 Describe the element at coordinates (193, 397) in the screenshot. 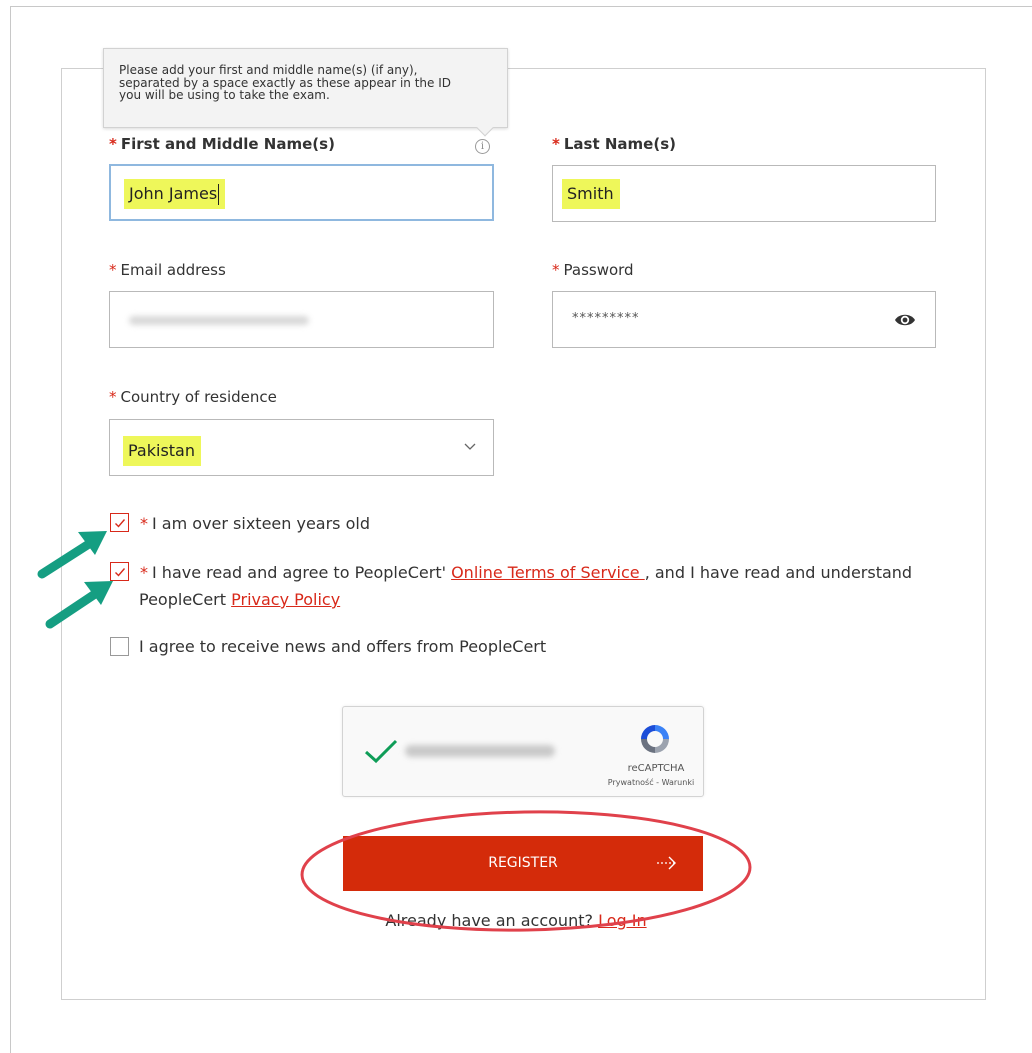

I see `country-label: * Country of residence` at that location.